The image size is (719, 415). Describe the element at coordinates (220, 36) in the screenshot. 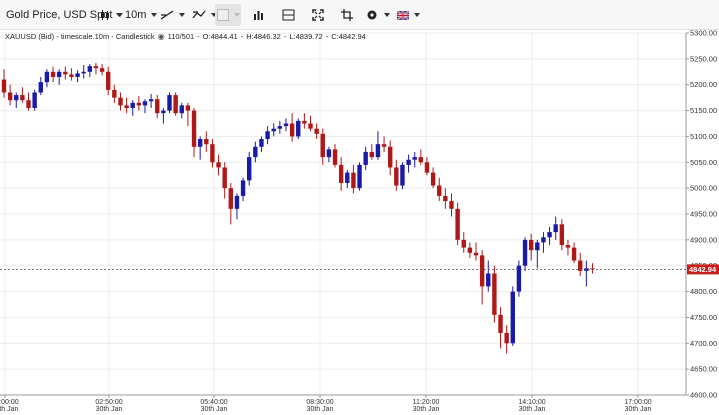

I see `open-value: O:4844.41` at that location.